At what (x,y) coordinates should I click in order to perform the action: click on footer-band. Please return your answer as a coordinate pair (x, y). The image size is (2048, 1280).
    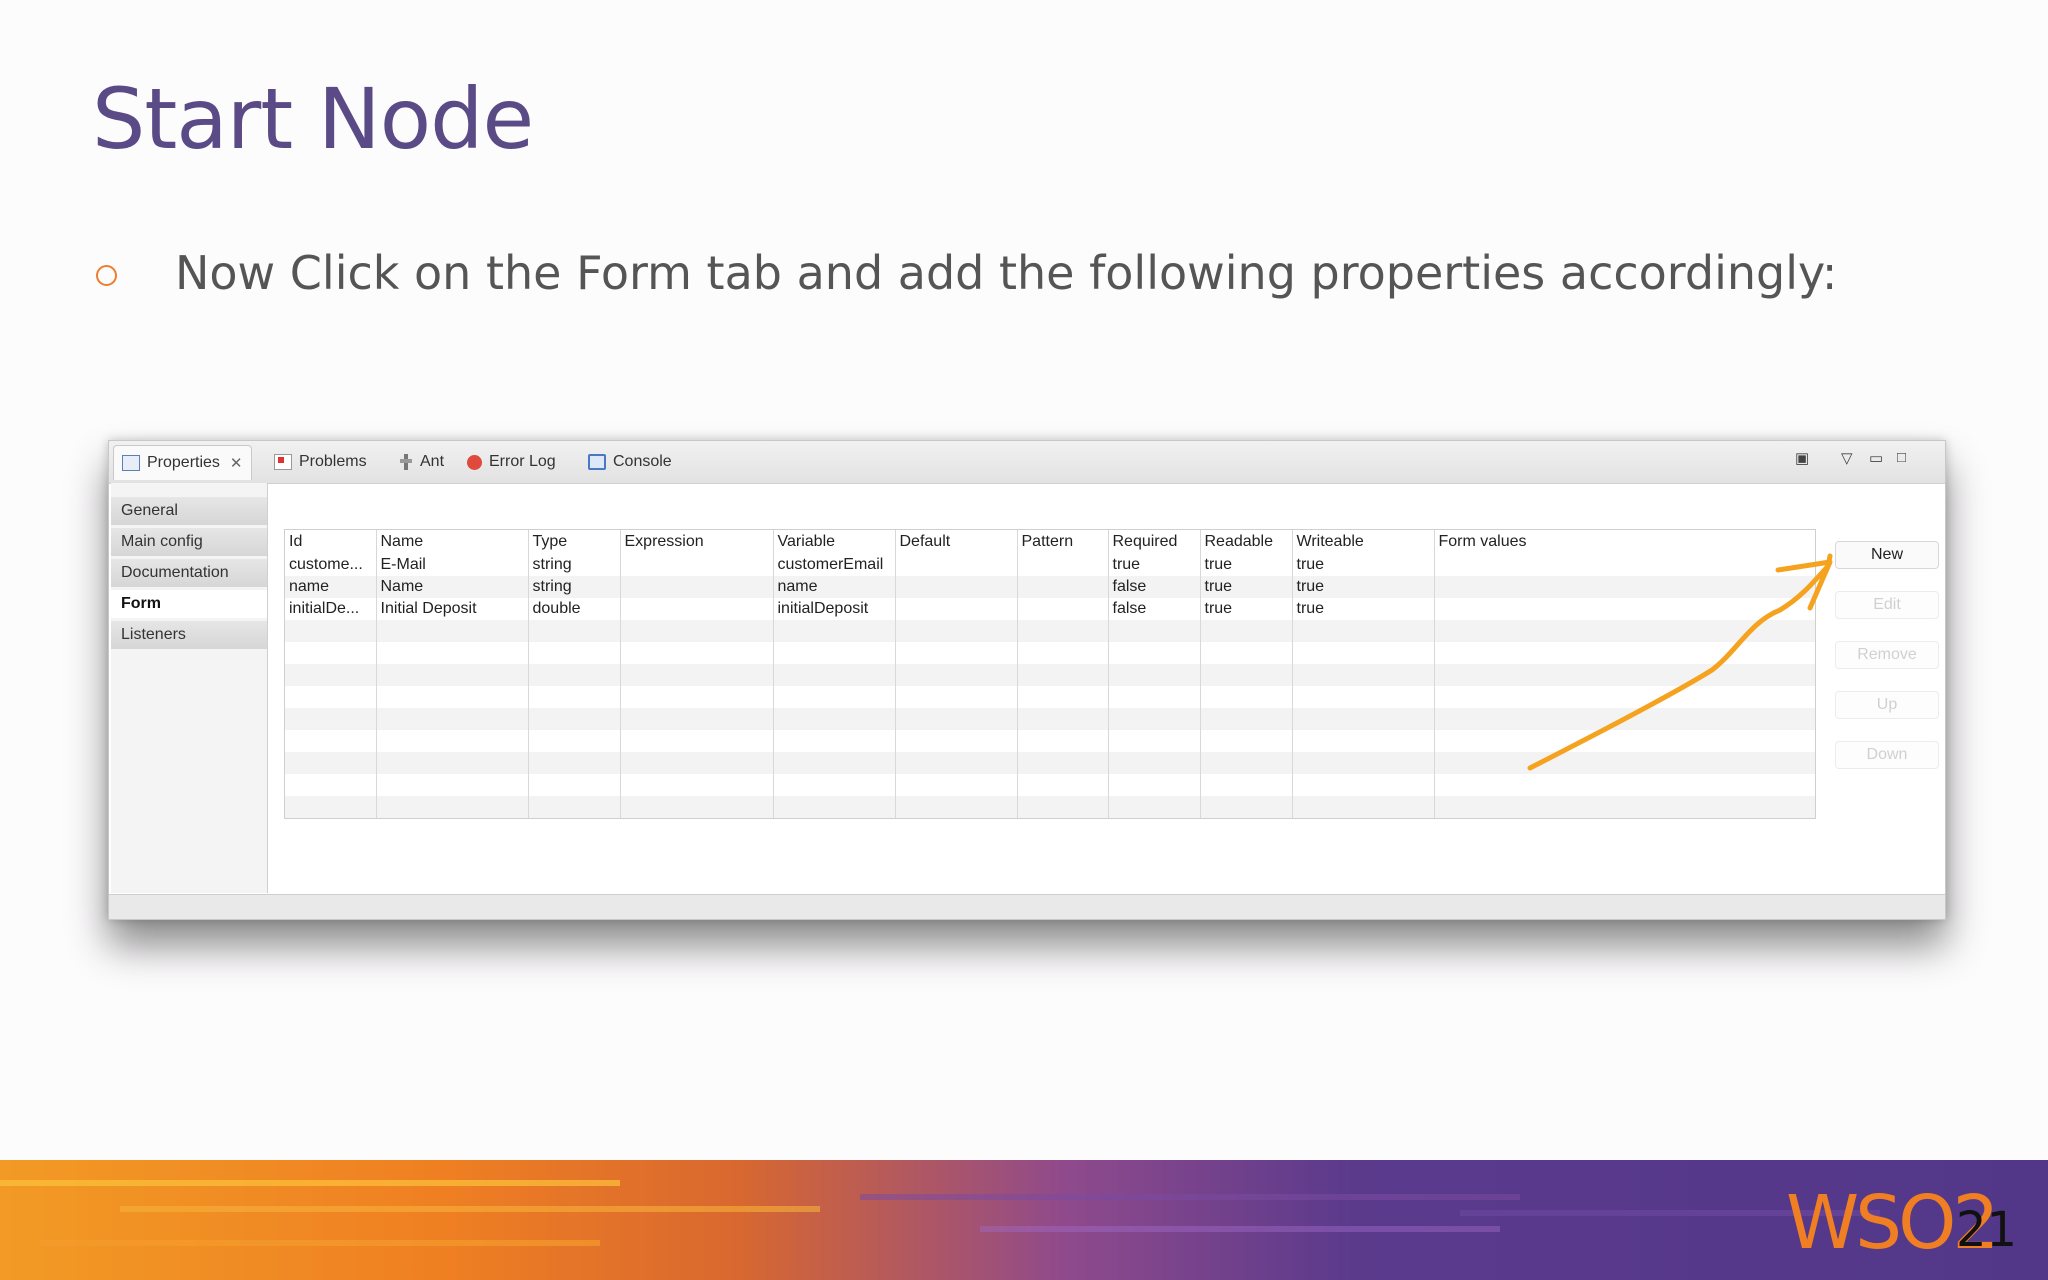
    Looking at the image, I should click on (1024, 1220).